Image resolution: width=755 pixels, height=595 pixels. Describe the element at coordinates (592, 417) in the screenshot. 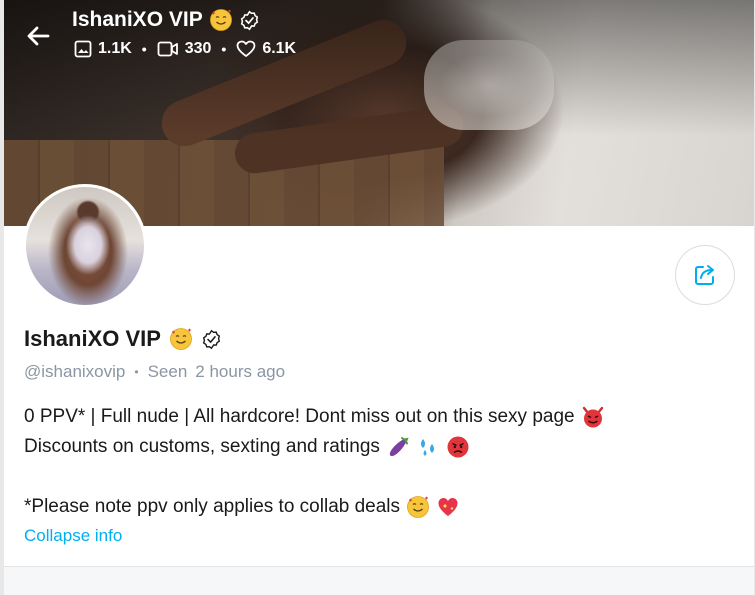

I see `devil-face-emoji-icon` at that location.